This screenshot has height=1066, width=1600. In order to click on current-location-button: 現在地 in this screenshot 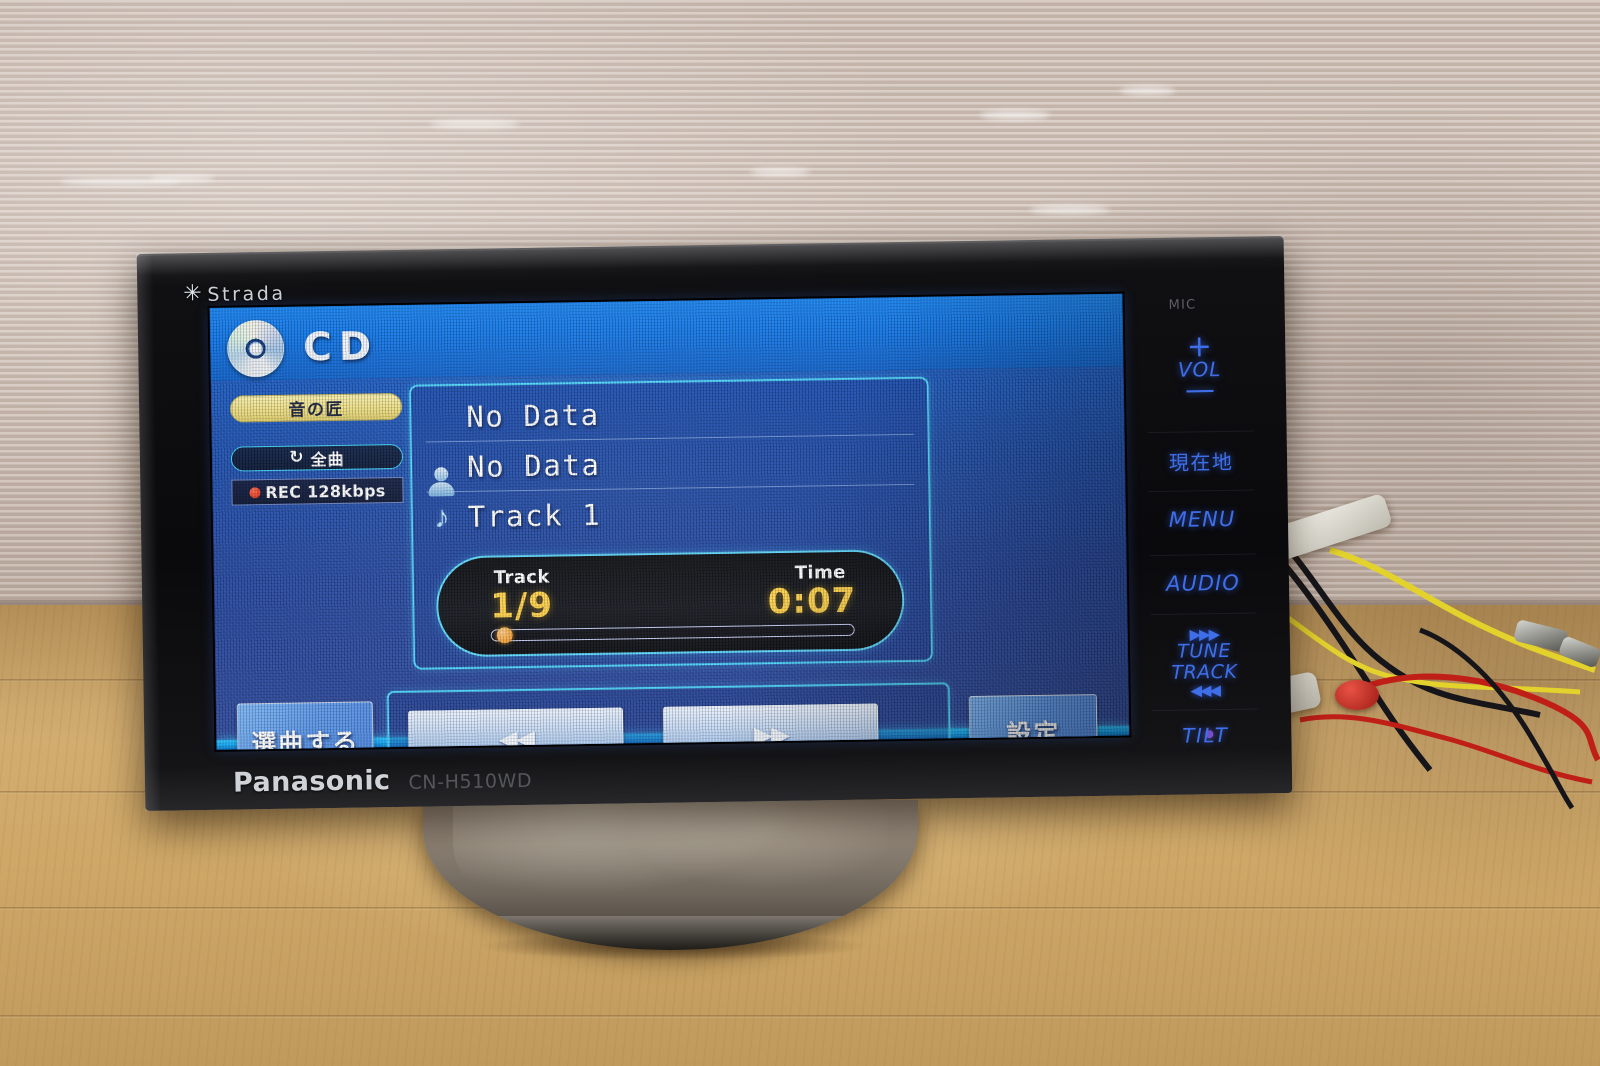, I will do `click(1201, 460)`.